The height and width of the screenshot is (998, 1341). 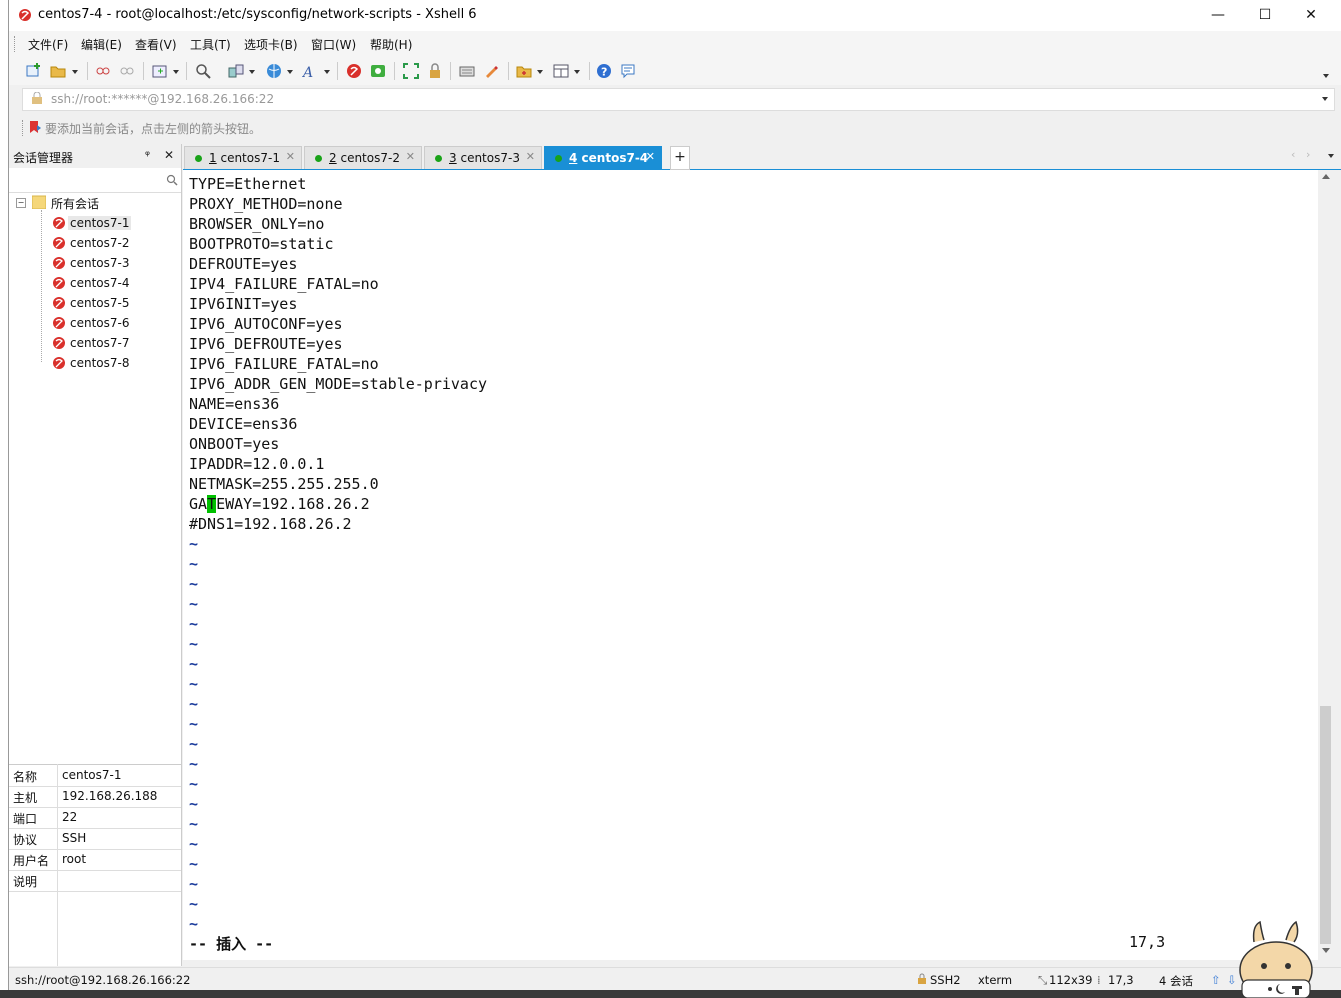 I want to click on address-input: ssh://root:******@192.168.26.166:22, so click(x=162, y=99).